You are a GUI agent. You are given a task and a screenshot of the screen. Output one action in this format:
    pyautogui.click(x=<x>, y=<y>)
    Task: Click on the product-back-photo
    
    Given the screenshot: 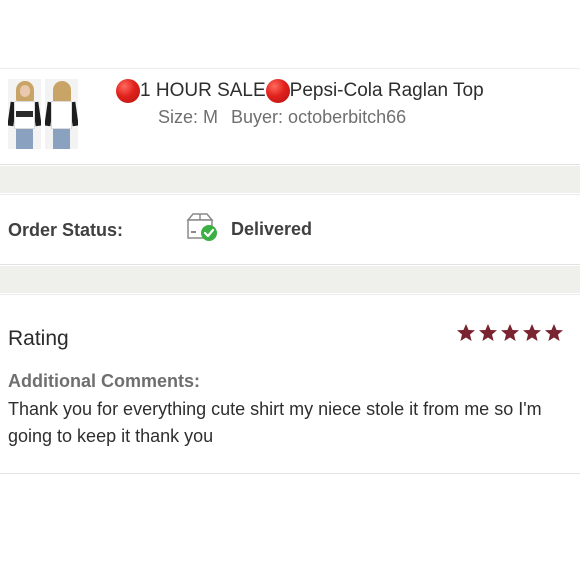 What is the action you would take?
    pyautogui.click(x=61, y=114)
    